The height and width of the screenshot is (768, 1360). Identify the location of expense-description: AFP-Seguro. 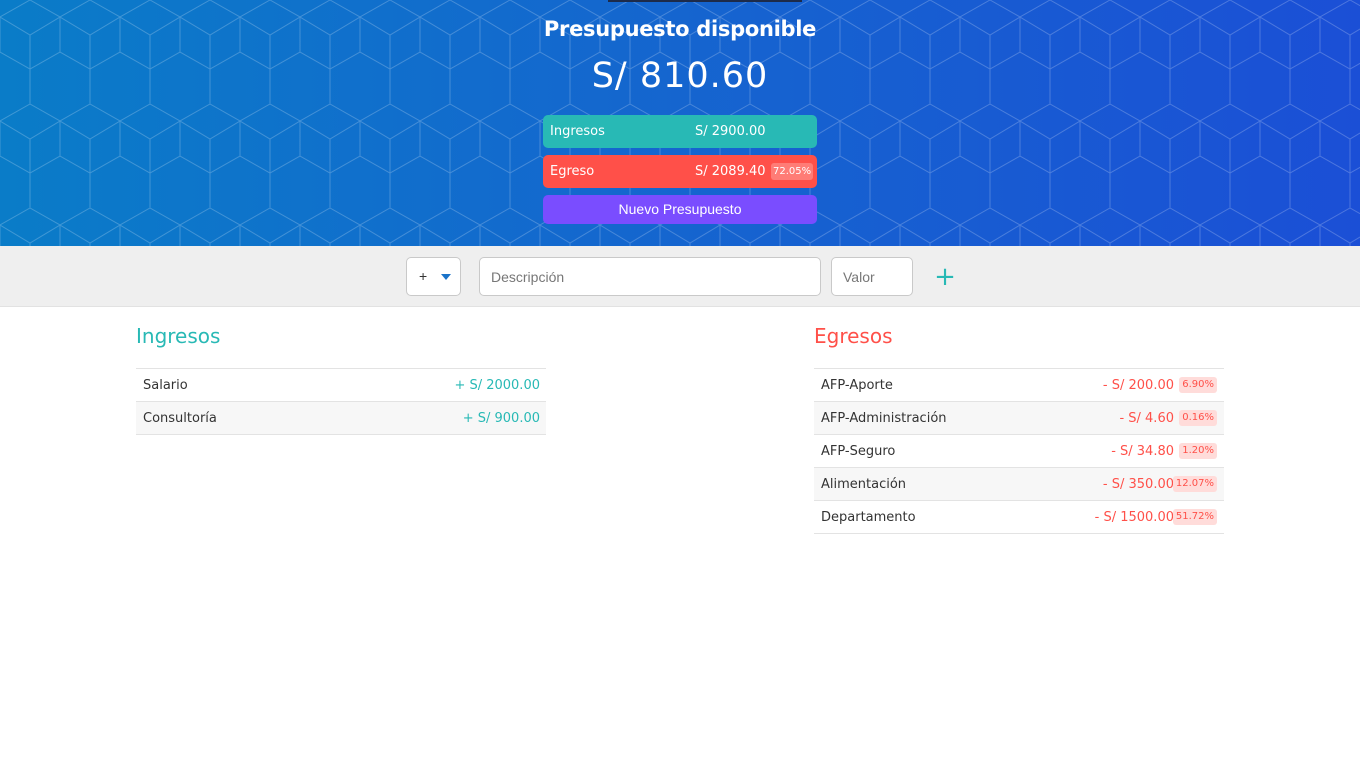
(858, 451).